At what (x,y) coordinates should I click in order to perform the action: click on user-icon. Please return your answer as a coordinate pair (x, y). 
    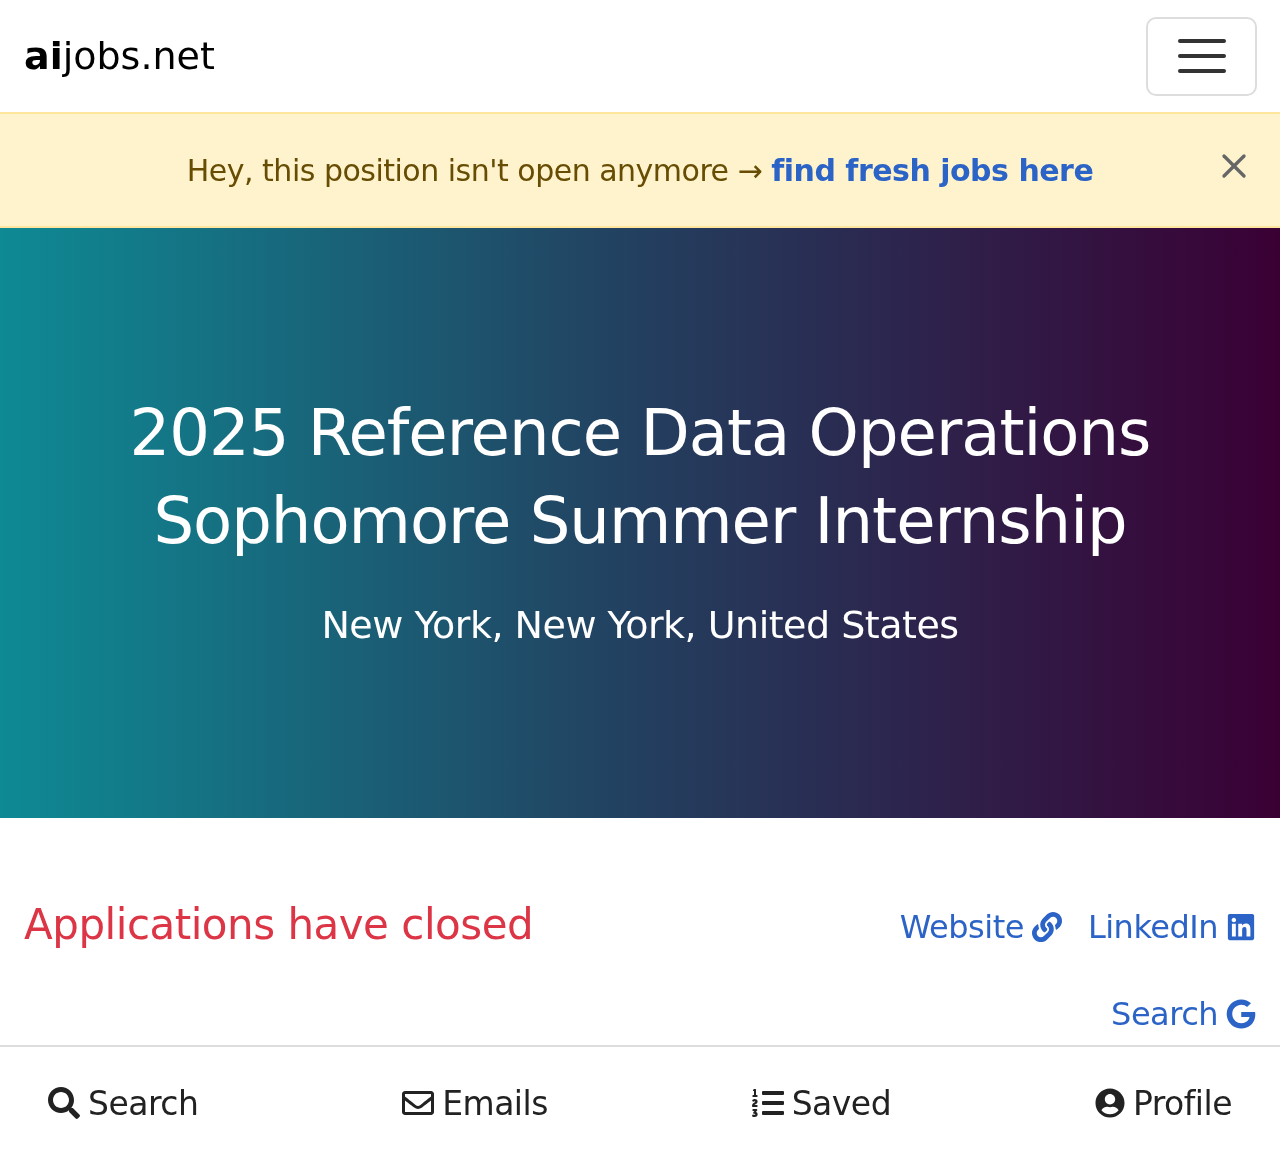
    Looking at the image, I should click on (1109, 1103).